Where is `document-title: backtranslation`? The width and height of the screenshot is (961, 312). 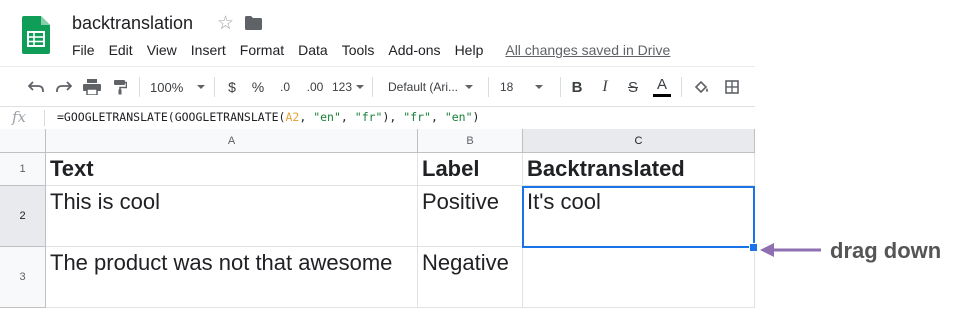
document-title: backtranslation is located at coordinates (132, 23).